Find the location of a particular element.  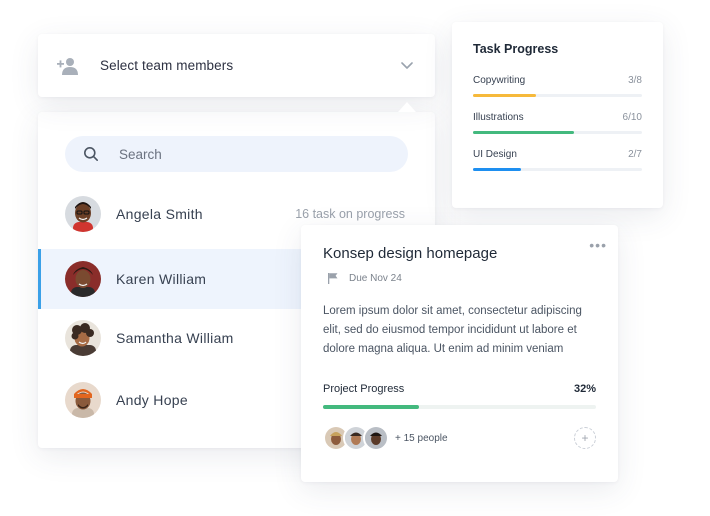

team-member-select: Select team members is located at coordinates (236, 65).